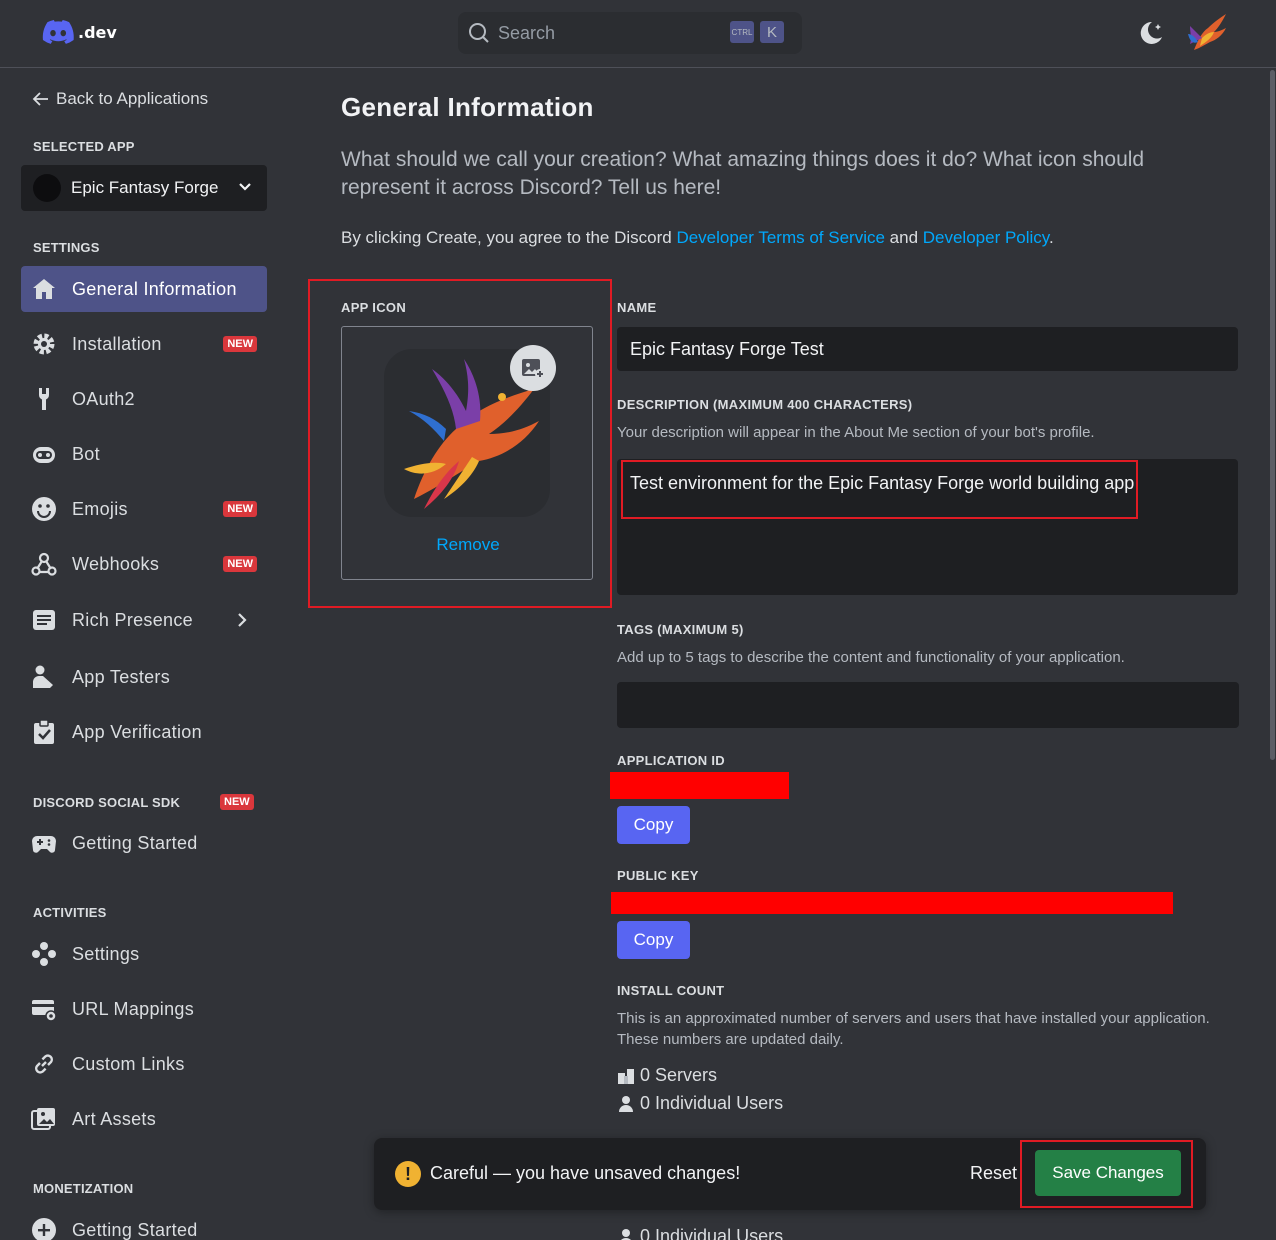  What do you see at coordinates (44, 454) in the screenshot?
I see `bot-icon` at bounding box center [44, 454].